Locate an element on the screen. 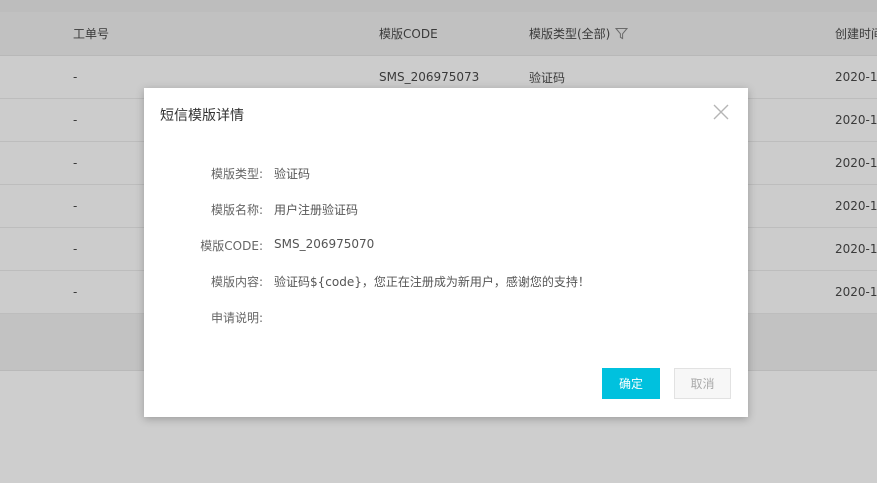 This screenshot has height=483, width=877. header-type-label: 模版类型(全部) is located at coordinates (570, 34).